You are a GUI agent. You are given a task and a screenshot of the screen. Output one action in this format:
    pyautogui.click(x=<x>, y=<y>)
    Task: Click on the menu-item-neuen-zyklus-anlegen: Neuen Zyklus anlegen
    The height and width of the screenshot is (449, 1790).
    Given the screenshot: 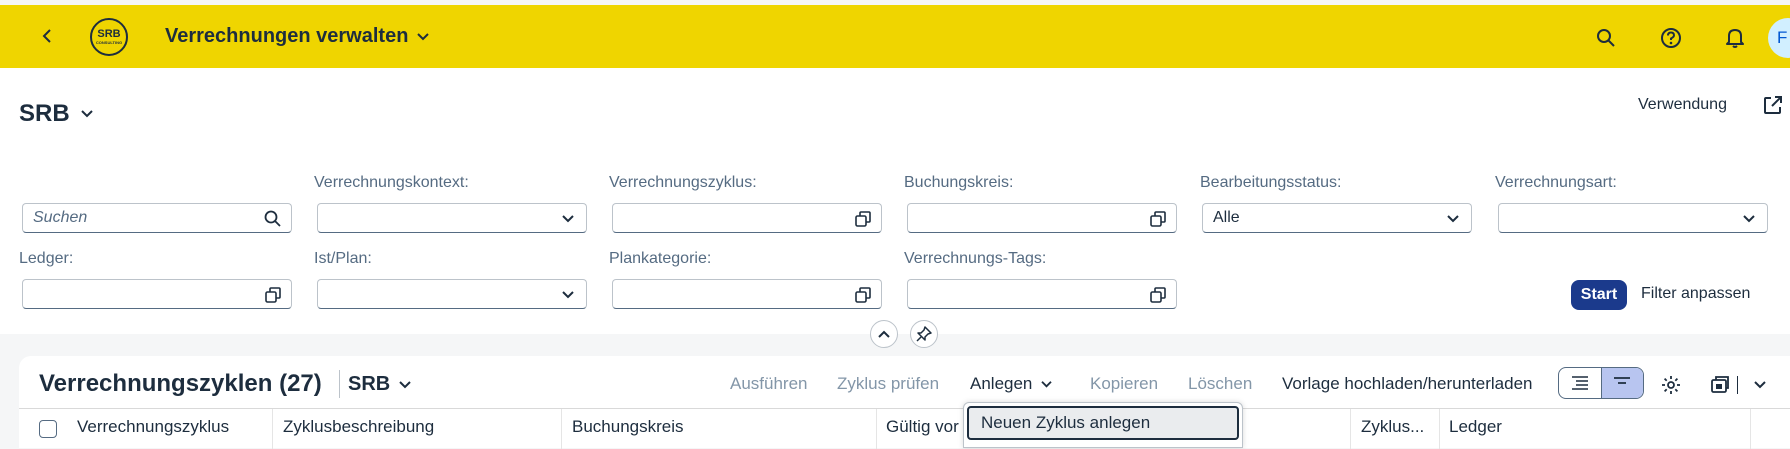 What is the action you would take?
    pyautogui.click(x=1103, y=423)
    